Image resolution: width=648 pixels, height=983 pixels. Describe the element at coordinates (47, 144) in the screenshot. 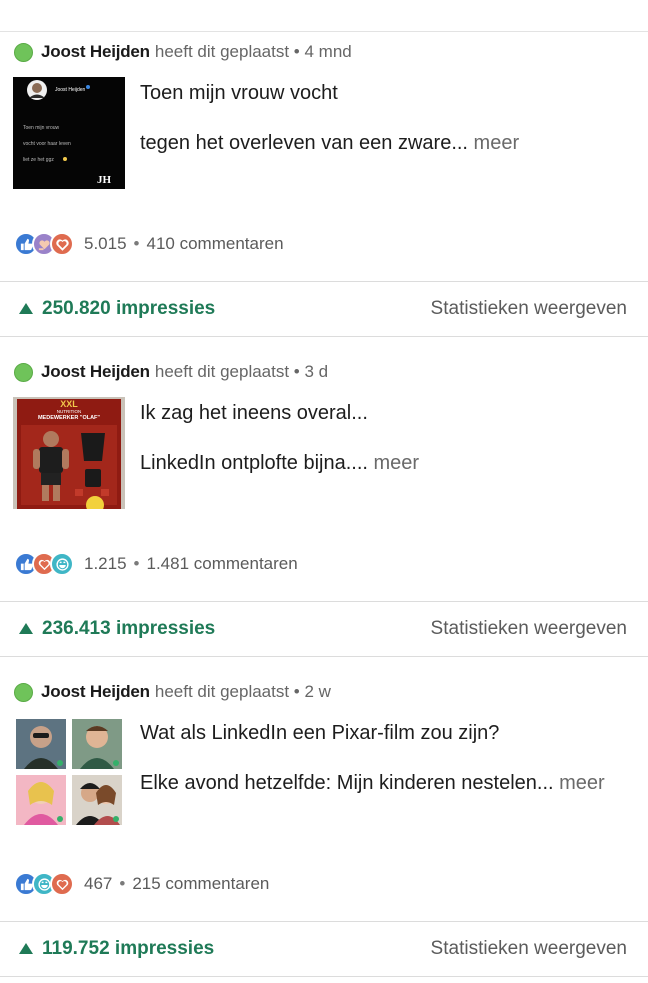

I see `card-line: vocht voor haar leven` at that location.